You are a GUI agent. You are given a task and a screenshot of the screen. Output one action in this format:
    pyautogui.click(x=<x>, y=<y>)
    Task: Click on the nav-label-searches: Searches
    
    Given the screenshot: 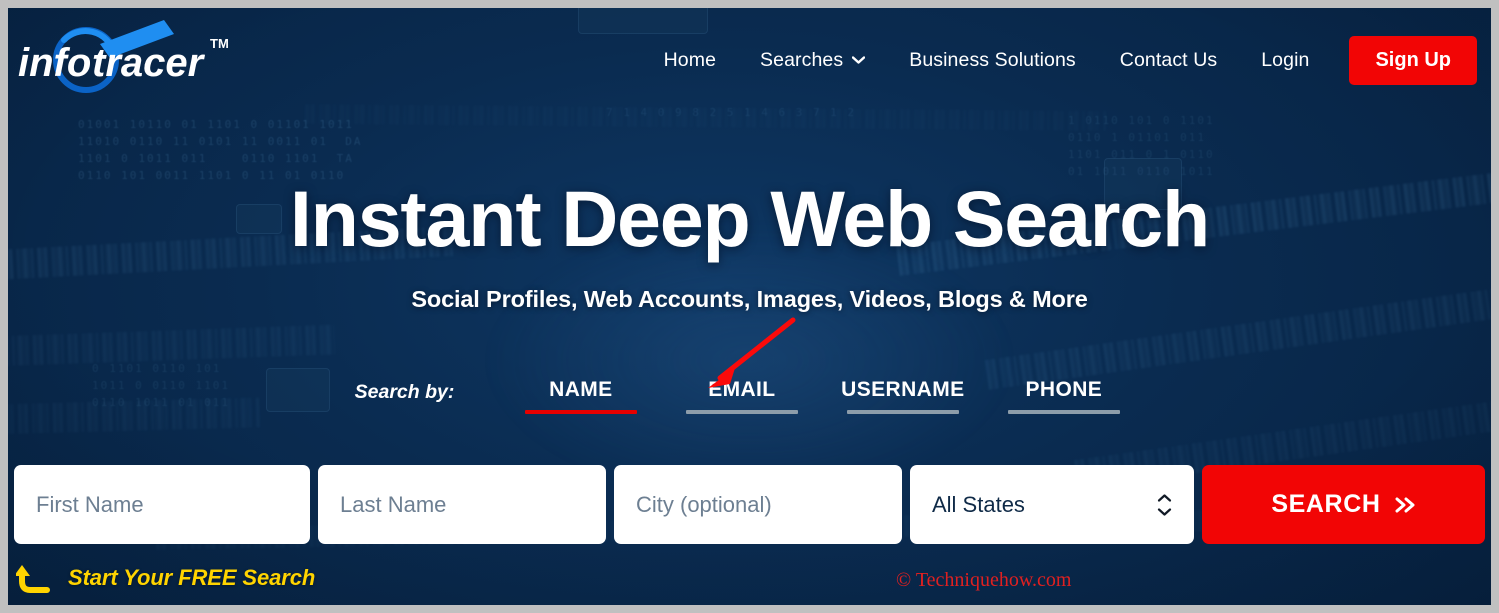 What is the action you would take?
    pyautogui.click(x=802, y=59)
    